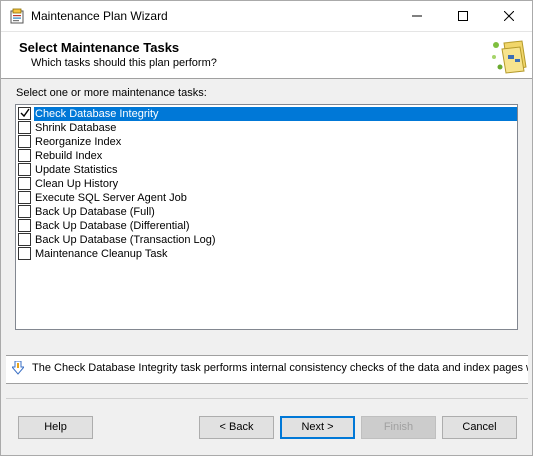 The width and height of the screenshot is (533, 456). I want to click on minimize-icon, so click(417, 16).